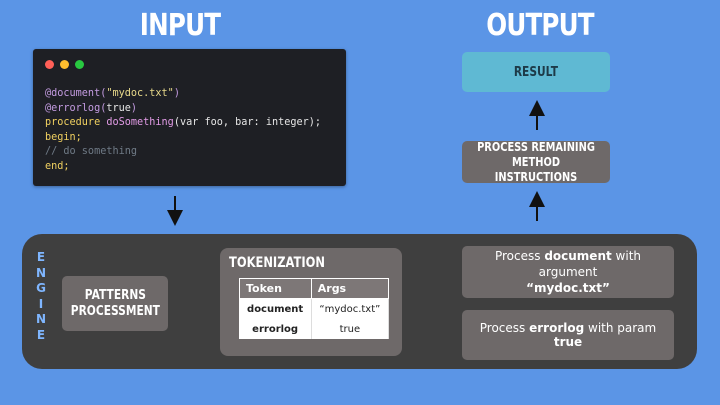 The height and width of the screenshot is (405, 720). I want to click on input-heading: INPUT, so click(180, 25).